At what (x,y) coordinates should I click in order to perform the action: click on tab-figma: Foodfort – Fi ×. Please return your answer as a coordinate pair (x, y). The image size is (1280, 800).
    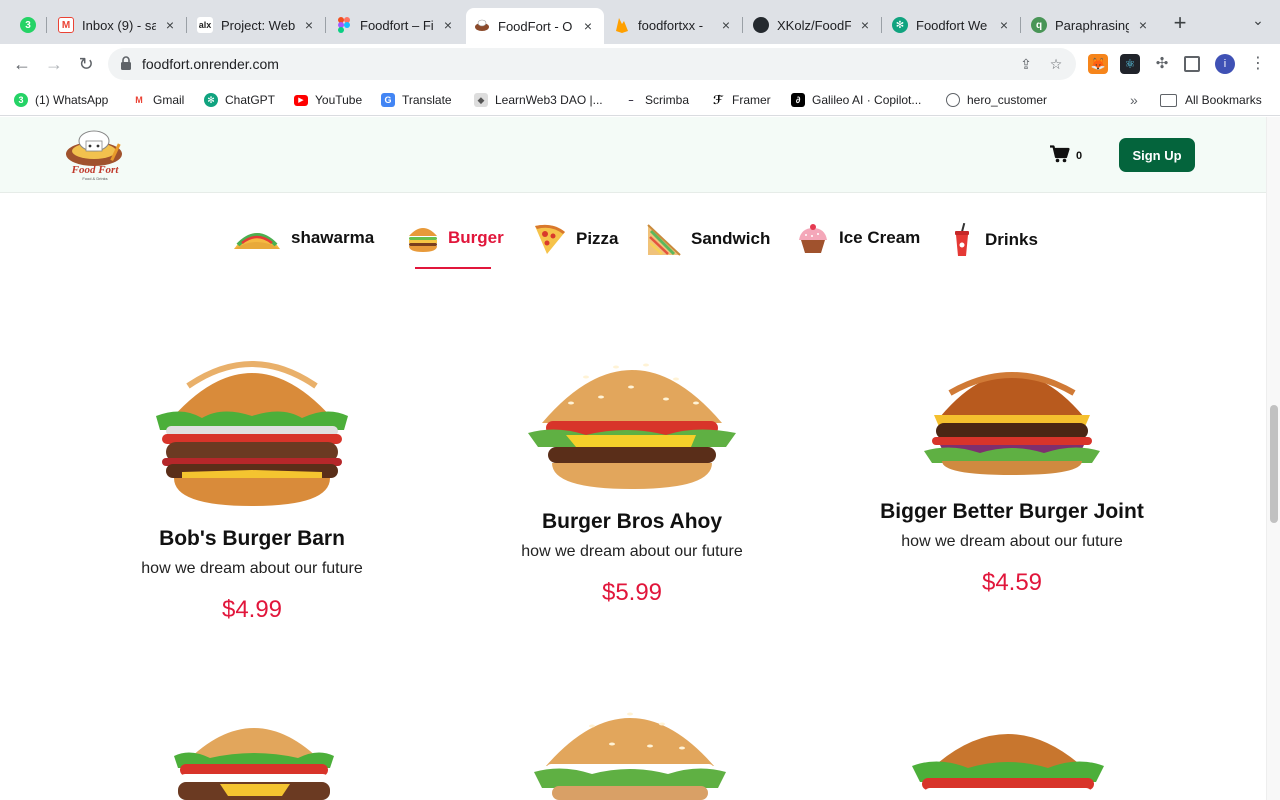
    Looking at the image, I should click on (396, 25).